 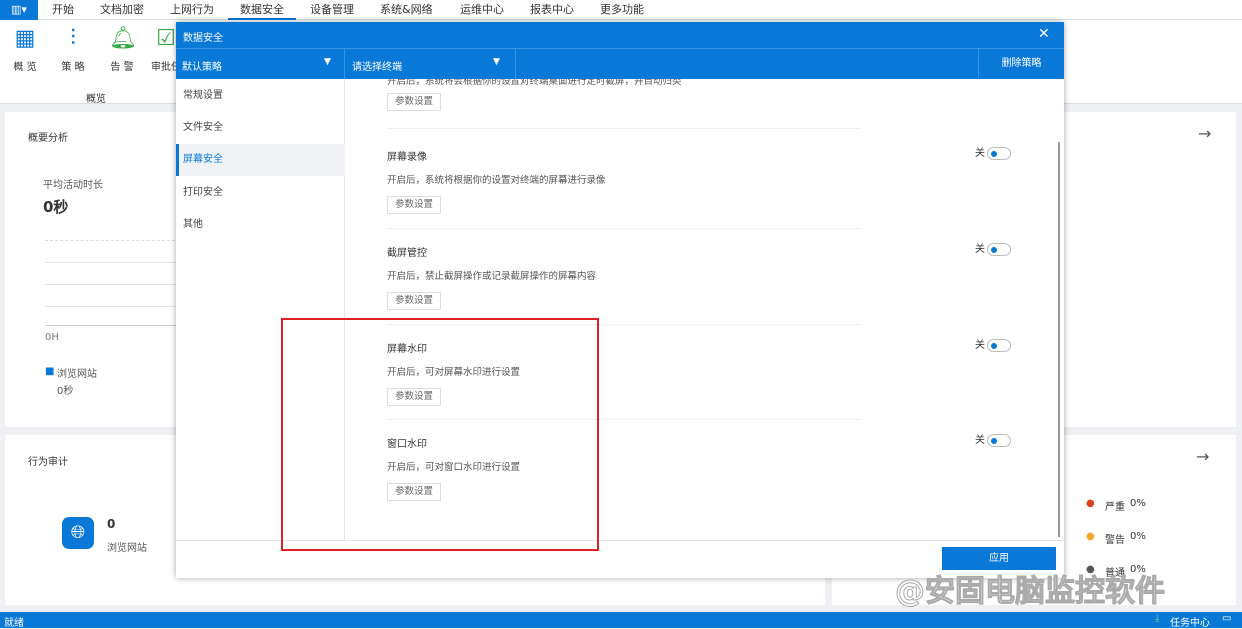 What do you see at coordinates (112, 283) in the screenshot?
I see `activity-chart` at bounding box center [112, 283].